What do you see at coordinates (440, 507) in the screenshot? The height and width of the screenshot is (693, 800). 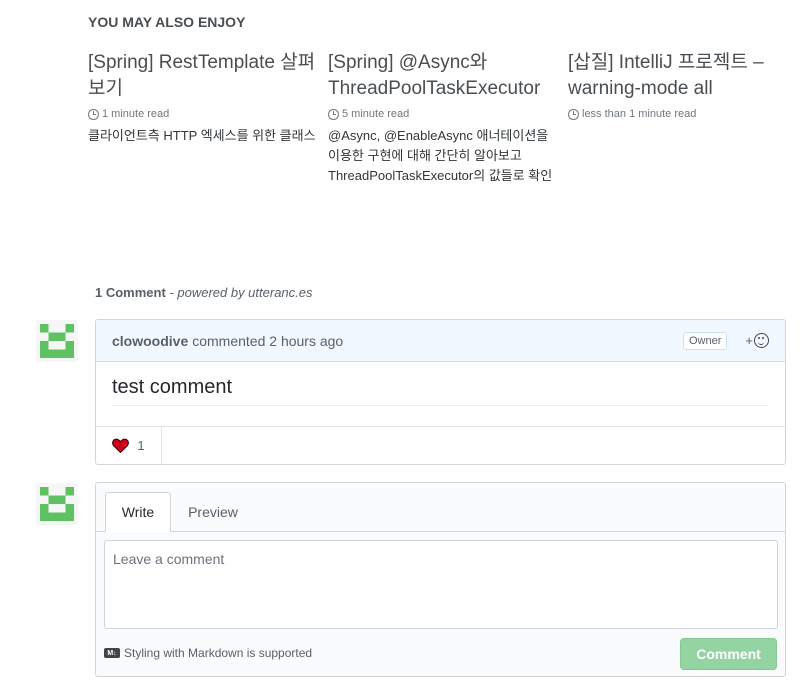 I see `editor-tabs: Write Preview` at bounding box center [440, 507].